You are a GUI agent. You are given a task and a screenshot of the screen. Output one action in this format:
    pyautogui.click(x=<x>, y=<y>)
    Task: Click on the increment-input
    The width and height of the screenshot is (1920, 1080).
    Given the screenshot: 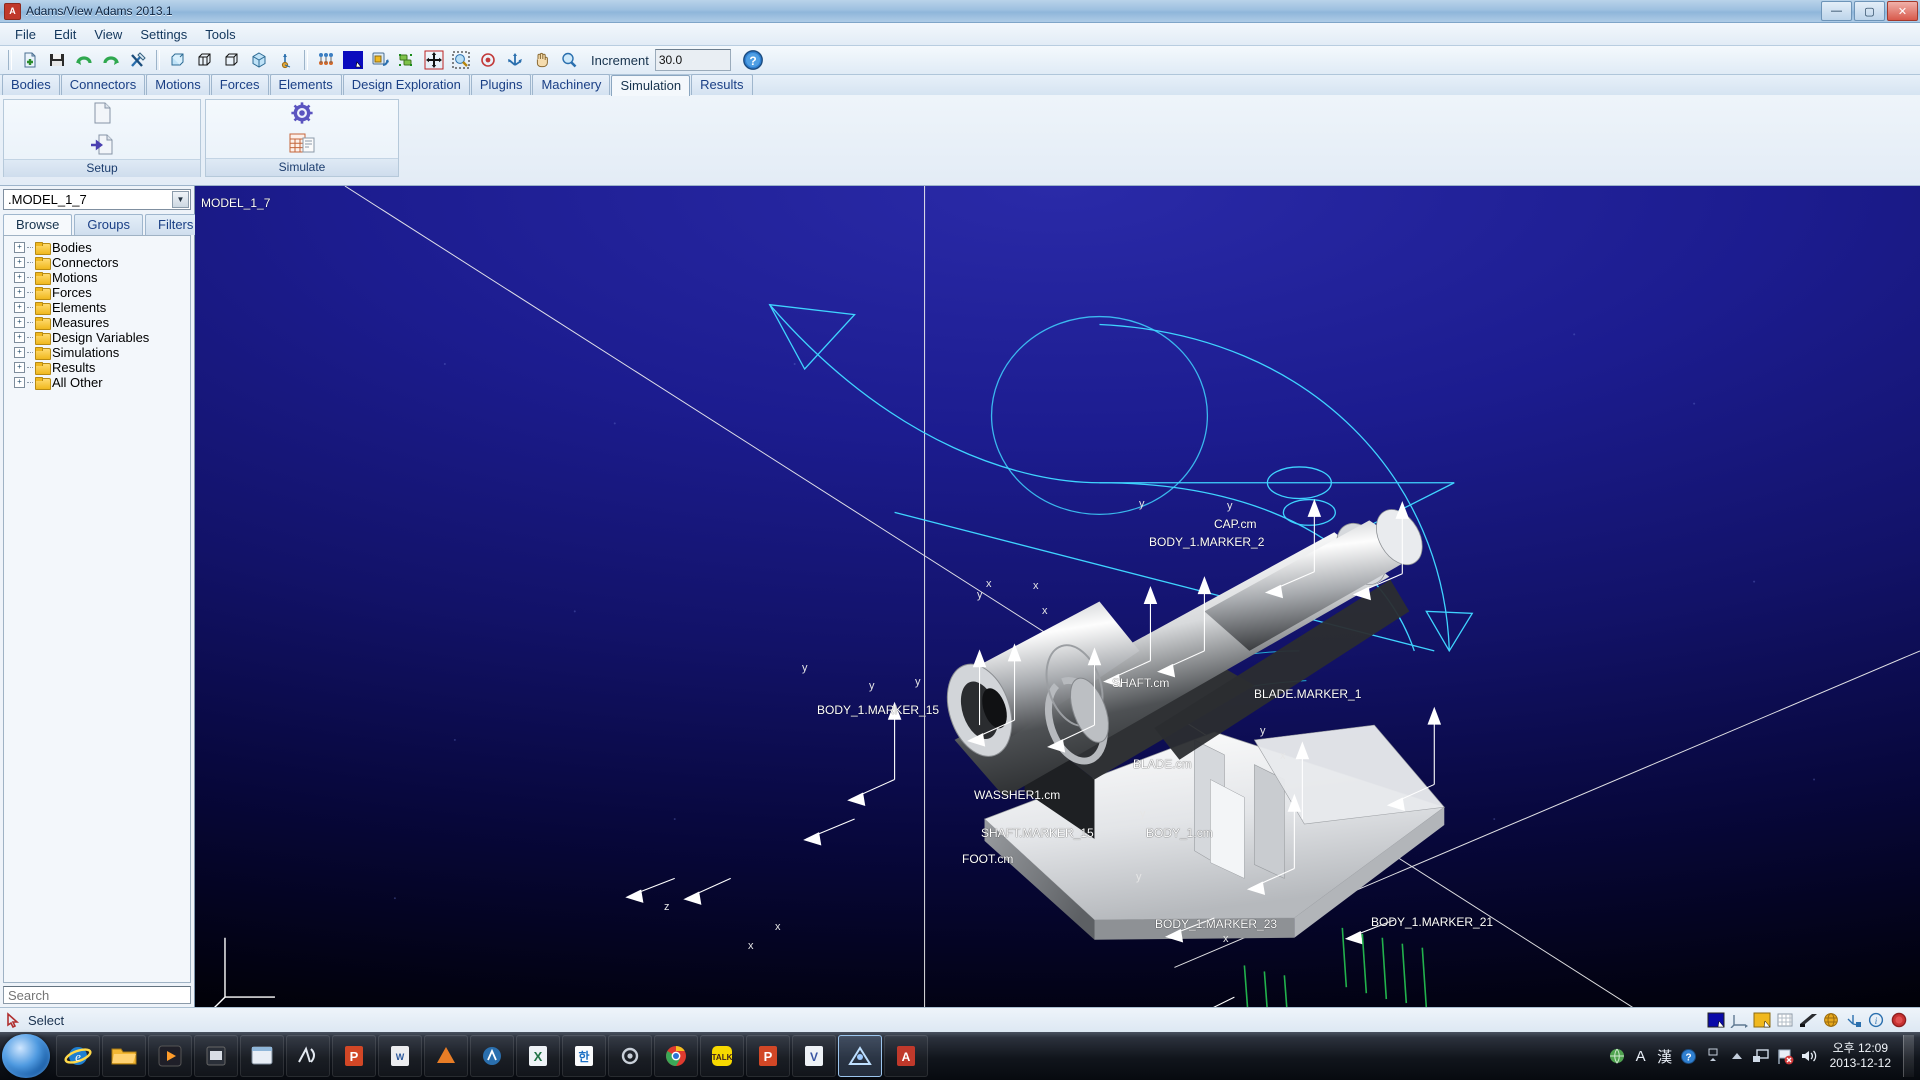 What is the action you would take?
    pyautogui.click(x=692, y=60)
    